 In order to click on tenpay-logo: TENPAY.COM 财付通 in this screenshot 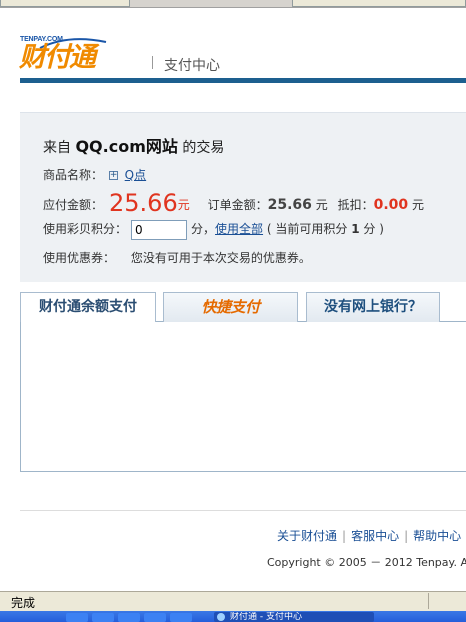, I will do `click(83, 55)`.